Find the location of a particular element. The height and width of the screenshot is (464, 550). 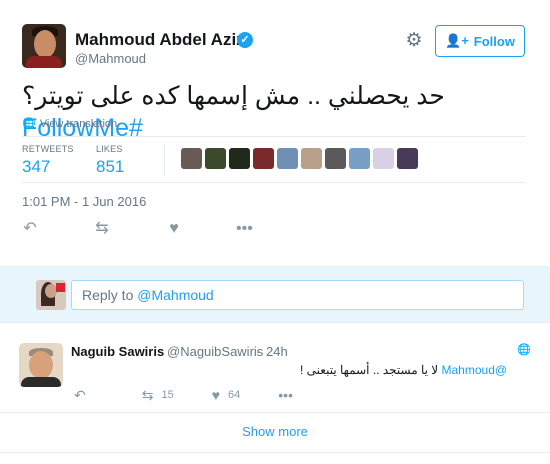

retweets-count: 347 is located at coordinates (36, 166).